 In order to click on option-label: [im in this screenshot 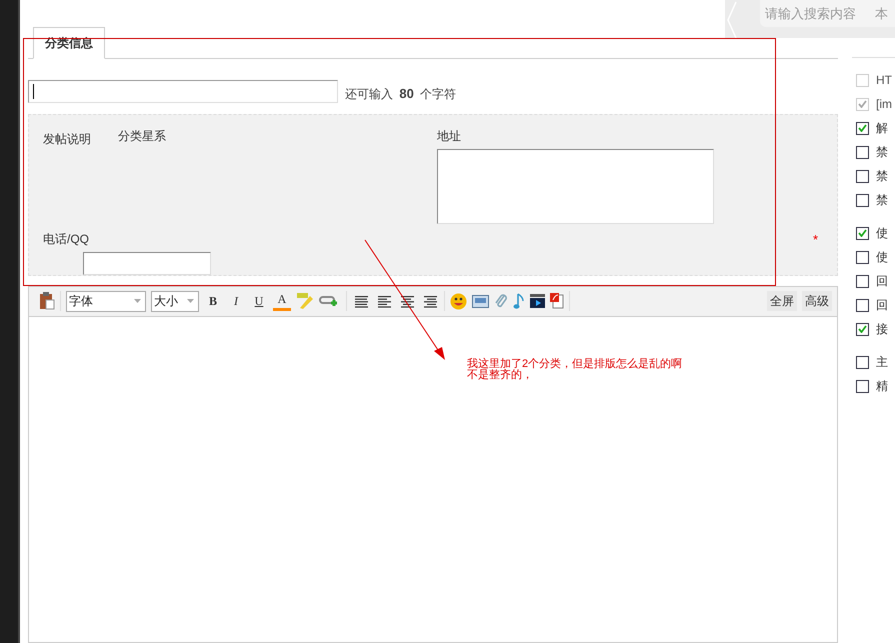, I will do `click(884, 104)`.